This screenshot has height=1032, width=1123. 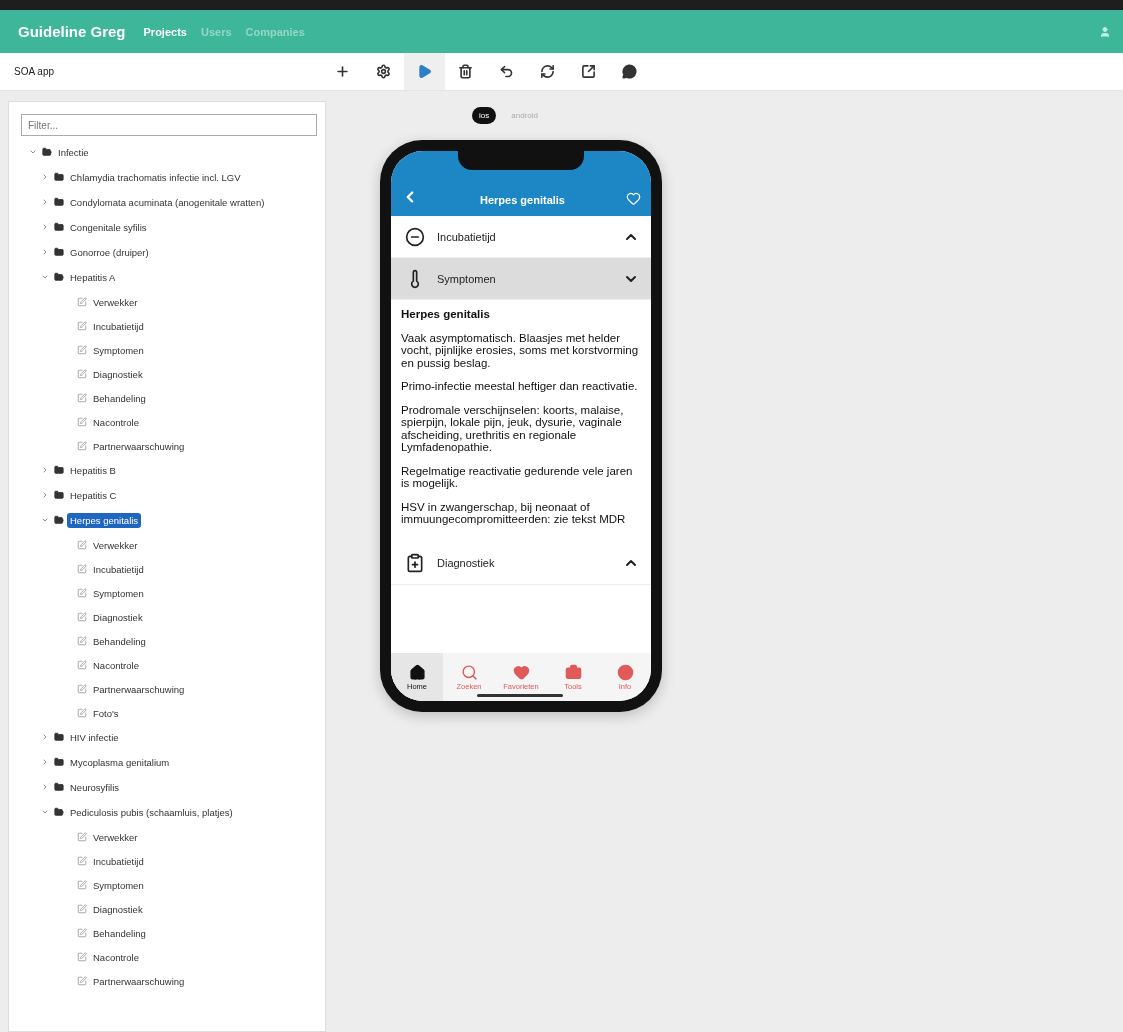 I want to click on accordion-header: Symptomen, so click(x=521, y=279).